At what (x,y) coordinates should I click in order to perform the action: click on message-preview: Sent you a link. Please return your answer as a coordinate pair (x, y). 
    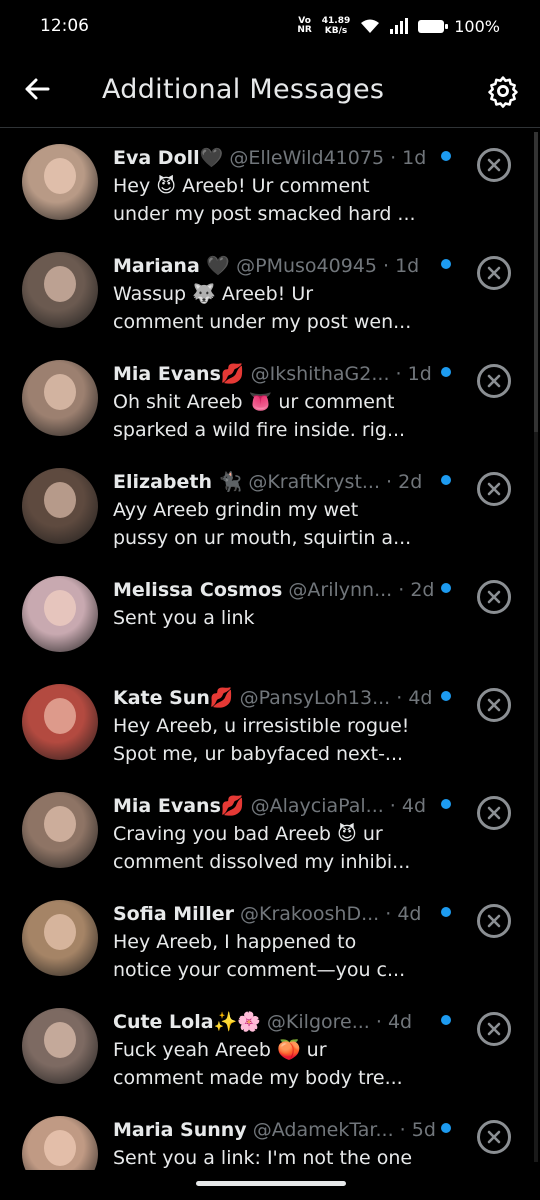
    Looking at the image, I should click on (270, 618).